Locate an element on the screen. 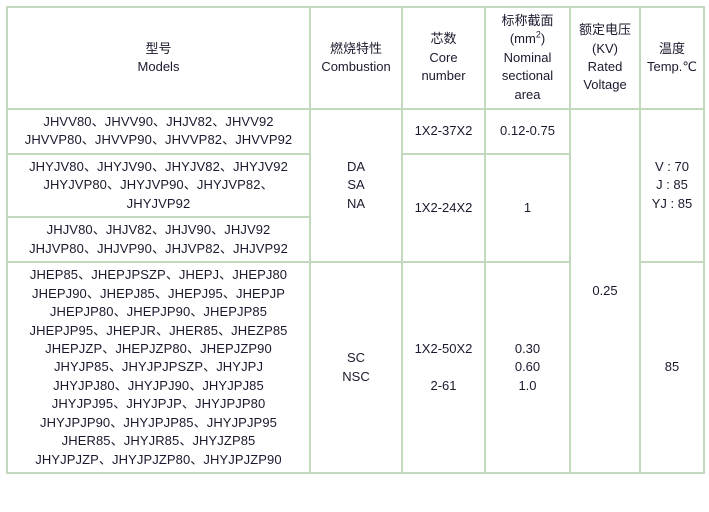 This screenshot has width=709, height=512. header-core-number: 芯数 Core number is located at coordinates (443, 58).